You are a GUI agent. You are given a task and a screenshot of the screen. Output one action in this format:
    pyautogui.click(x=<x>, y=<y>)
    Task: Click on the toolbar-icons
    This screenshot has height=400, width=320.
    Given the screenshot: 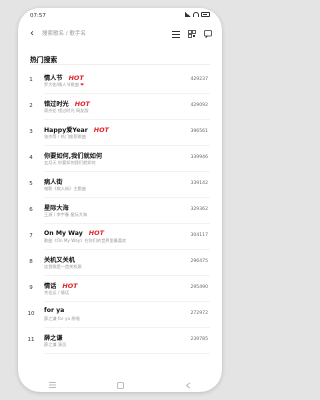 What is the action you would take?
    pyautogui.click(x=192, y=34)
    